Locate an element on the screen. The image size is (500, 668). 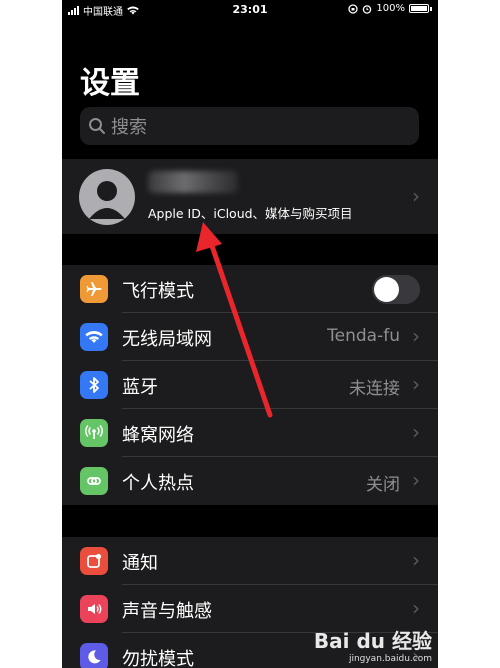
row-notifications: 通知 › is located at coordinates (250, 561).